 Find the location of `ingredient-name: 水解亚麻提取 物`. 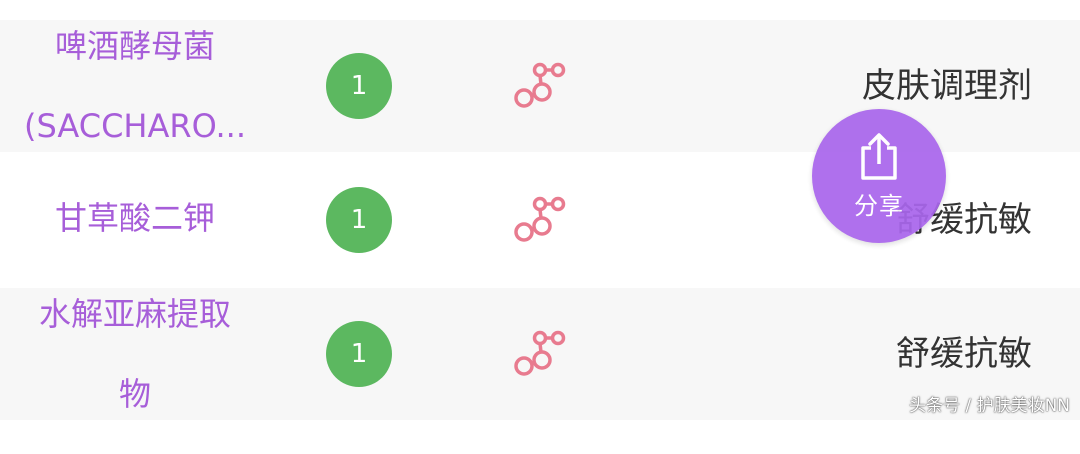

ingredient-name: 水解亚麻提取 物 is located at coordinates (135, 354).